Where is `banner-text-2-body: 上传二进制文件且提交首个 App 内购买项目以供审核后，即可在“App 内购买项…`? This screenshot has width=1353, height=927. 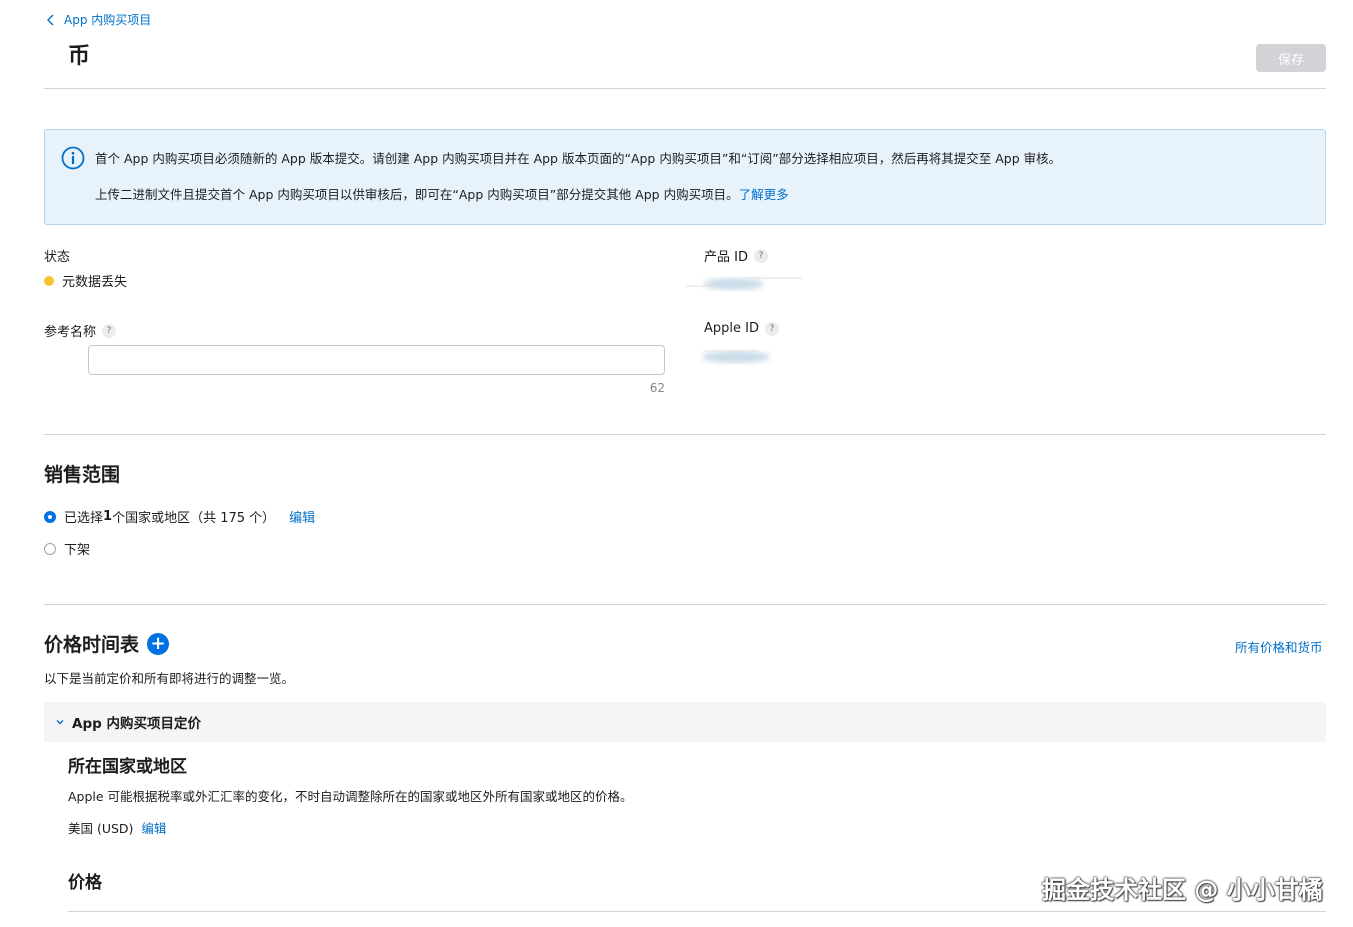
banner-text-2-body: 上传二进制文件且提交首个 App 内购买项目以供审核后，即可在“App 内购买项… is located at coordinates (417, 194).